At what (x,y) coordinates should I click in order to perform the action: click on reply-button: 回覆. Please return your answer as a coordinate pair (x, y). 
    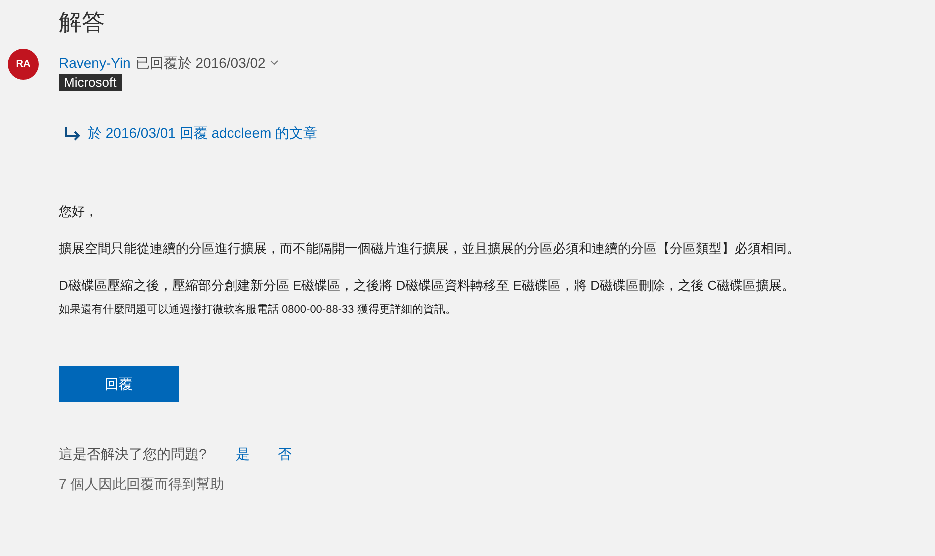
    Looking at the image, I should click on (119, 384).